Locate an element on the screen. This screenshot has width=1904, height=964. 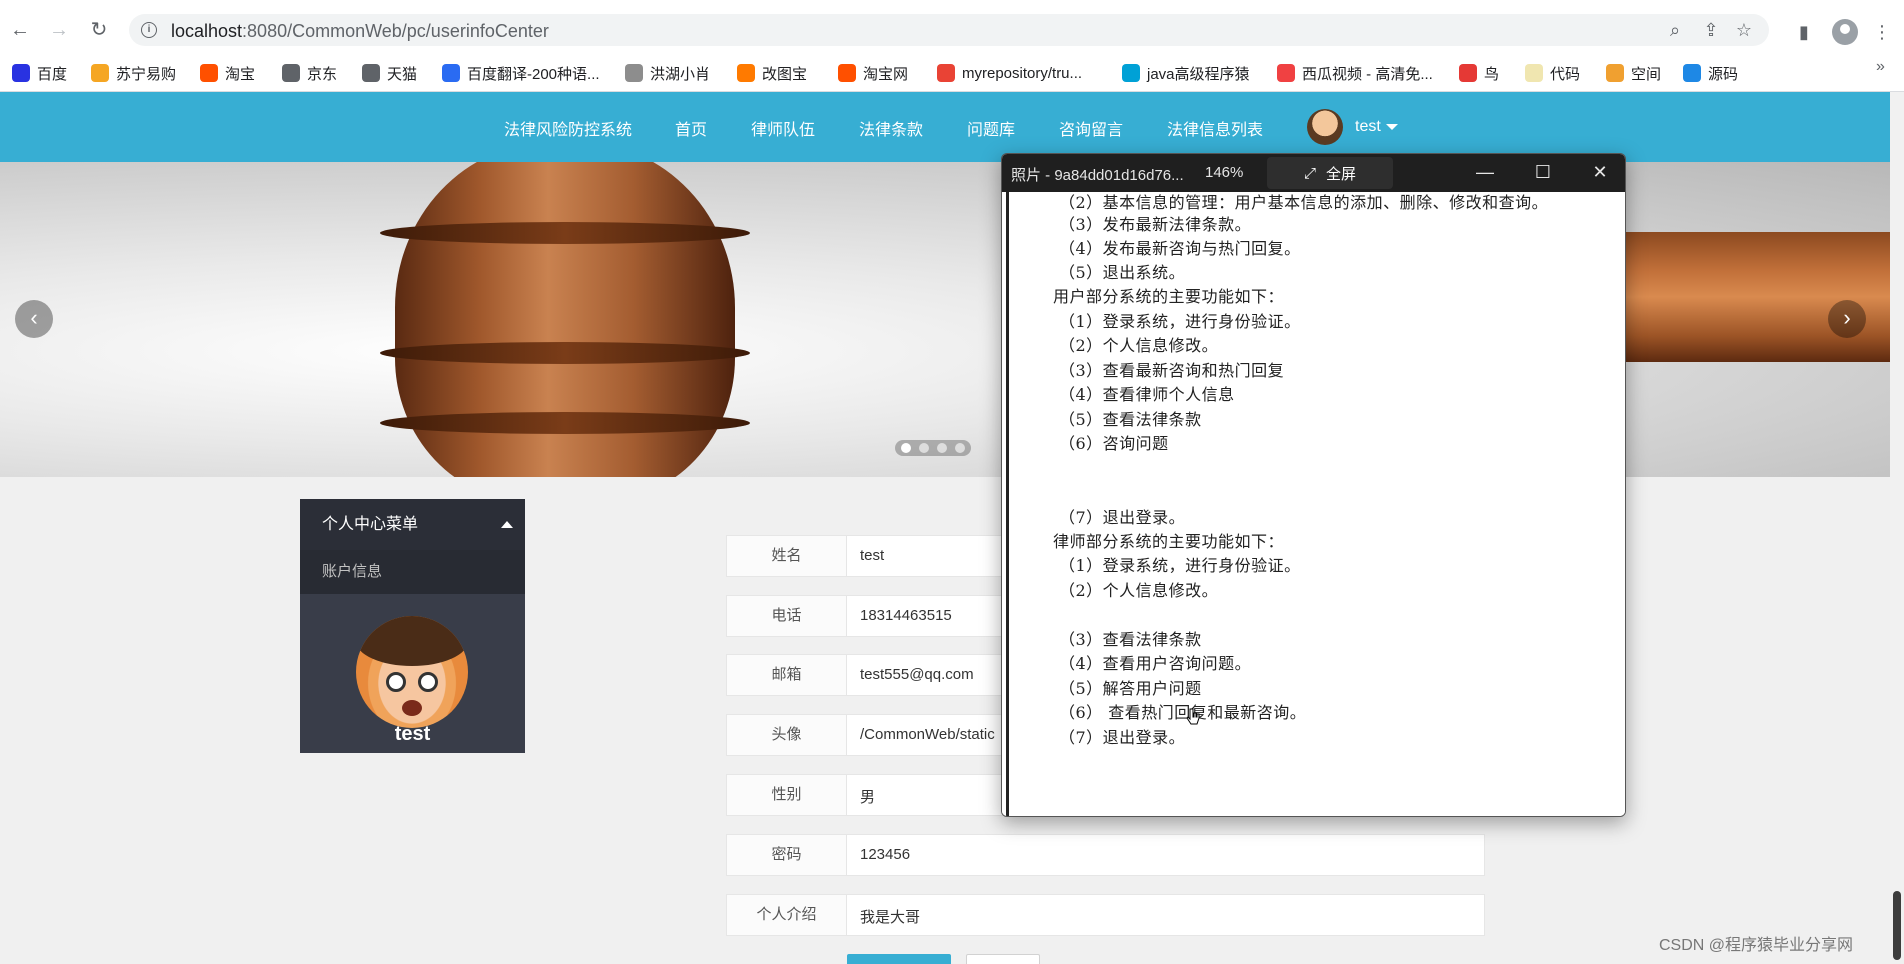
active-tab-edge is located at coordinates (952, 4).